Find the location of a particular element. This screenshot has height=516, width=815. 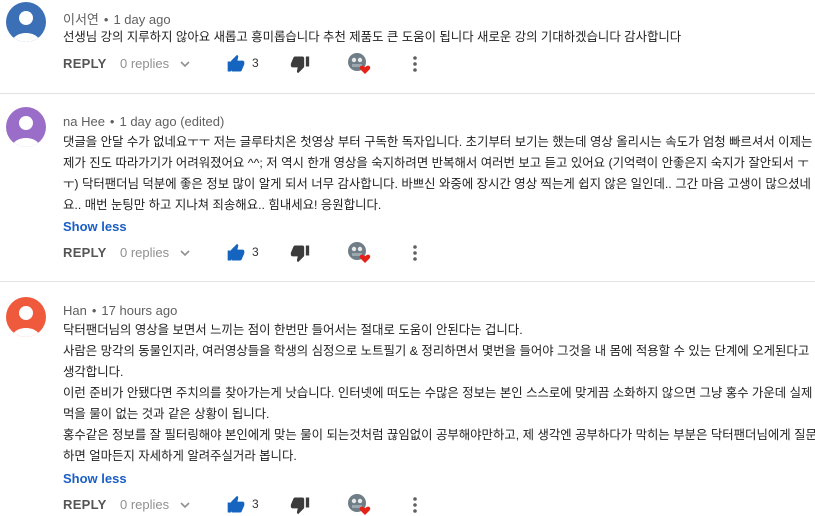

comment-meta: na Hee • 1 day ago (edited) is located at coordinates (143, 121).